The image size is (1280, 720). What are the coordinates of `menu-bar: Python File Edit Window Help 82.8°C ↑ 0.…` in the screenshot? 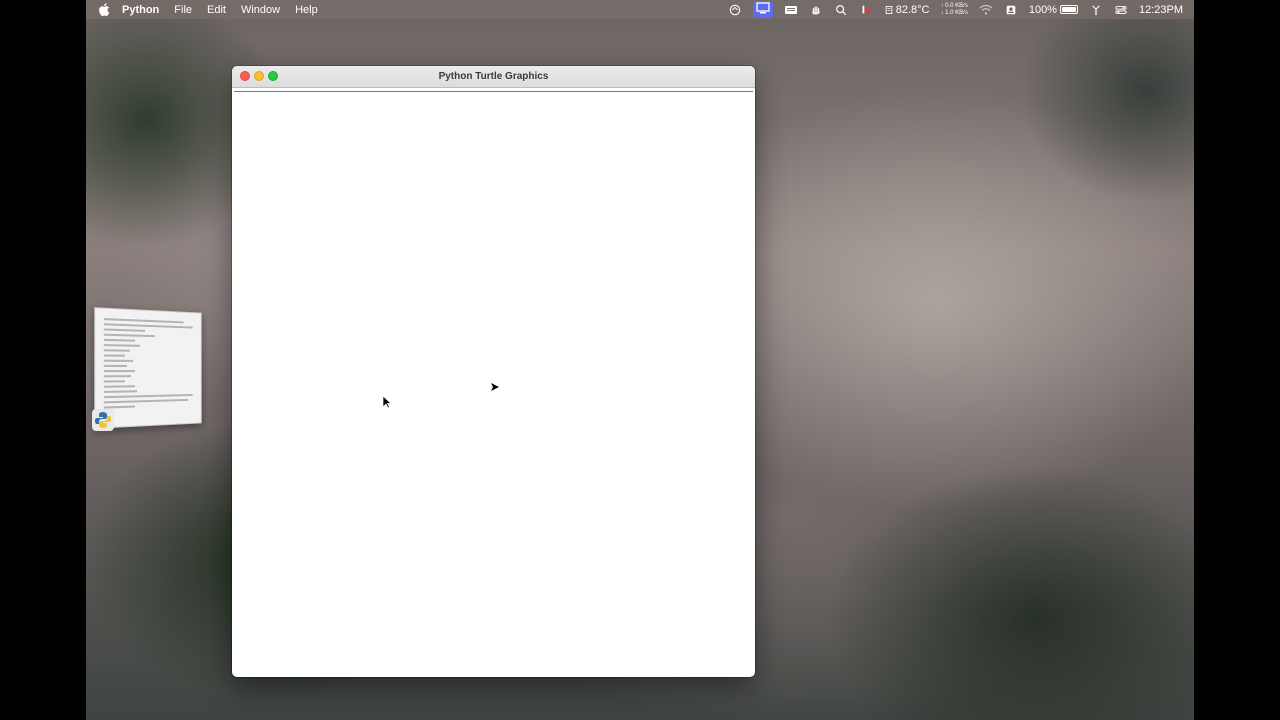 It's located at (640, 9).